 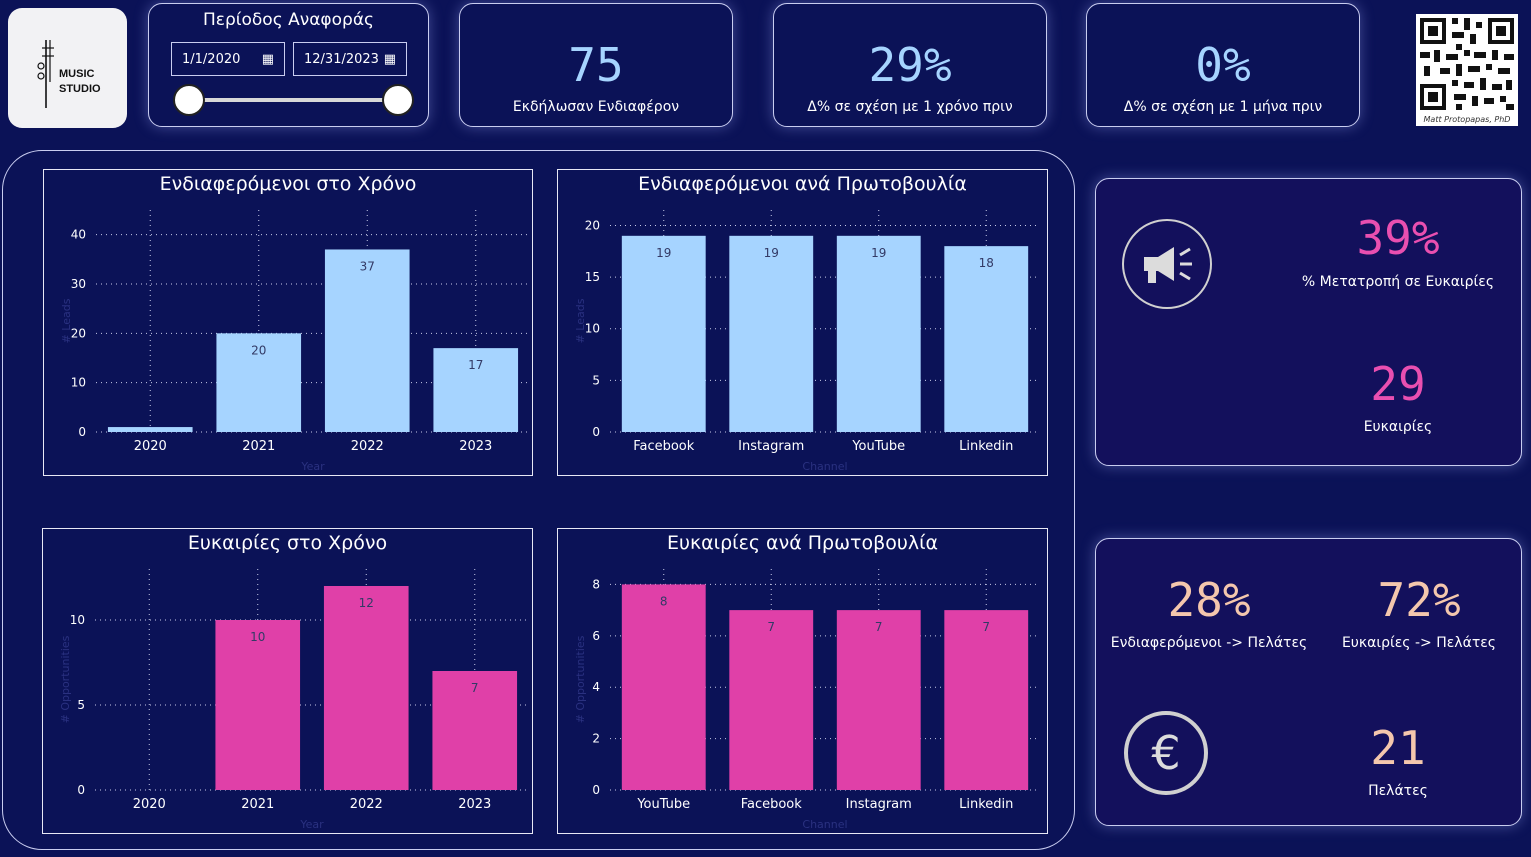 I want to click on kpi-value: 0%, so click(x=1223, y=65).